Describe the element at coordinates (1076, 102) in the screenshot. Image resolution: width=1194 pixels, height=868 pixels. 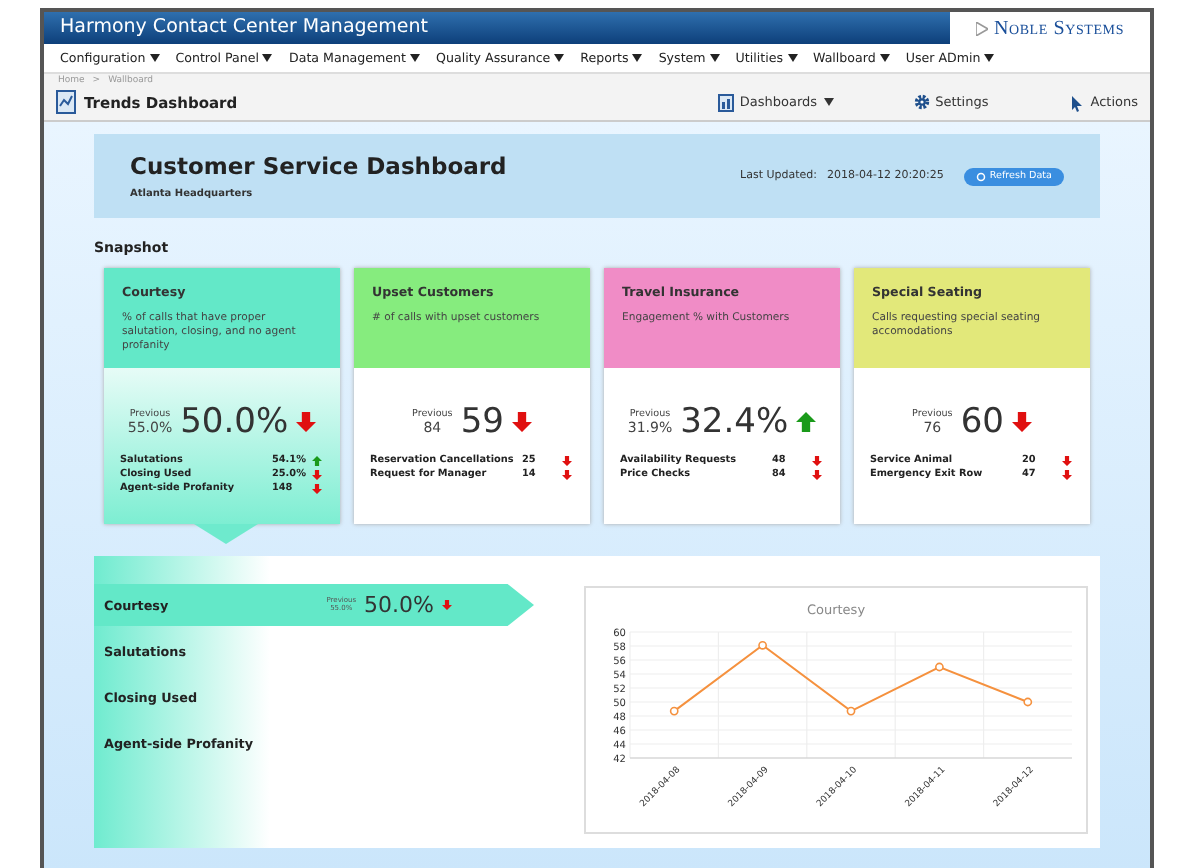
I see `cursor-icon` at that location.